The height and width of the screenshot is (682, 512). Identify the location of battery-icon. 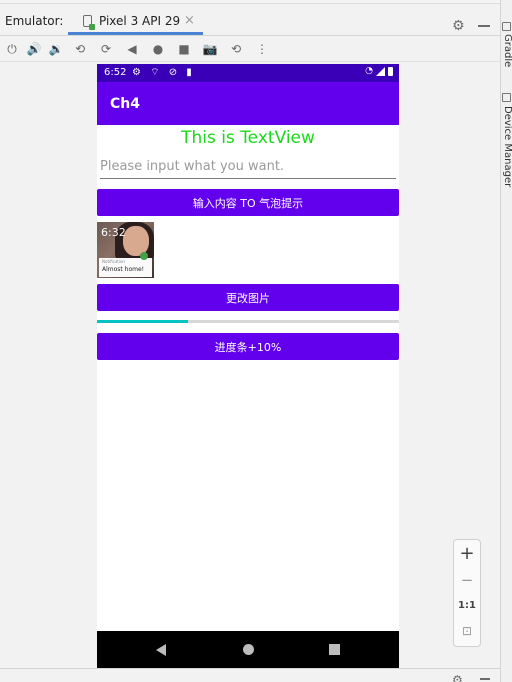
(390, 71).